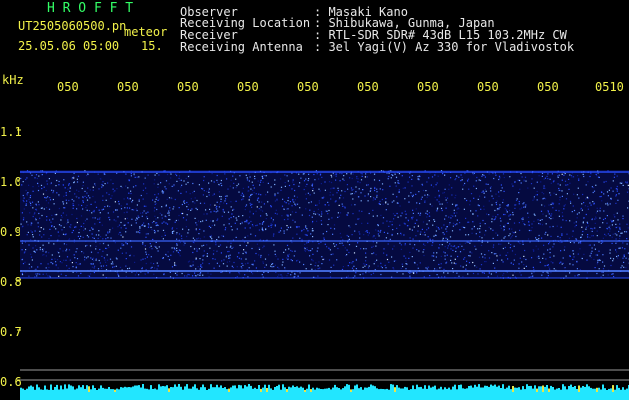 This screenshot has width=629, height=400. What do you see at coordinates (324, 396) in the screenshot?
I see `trace-fill` at bounding box center [324, 396].